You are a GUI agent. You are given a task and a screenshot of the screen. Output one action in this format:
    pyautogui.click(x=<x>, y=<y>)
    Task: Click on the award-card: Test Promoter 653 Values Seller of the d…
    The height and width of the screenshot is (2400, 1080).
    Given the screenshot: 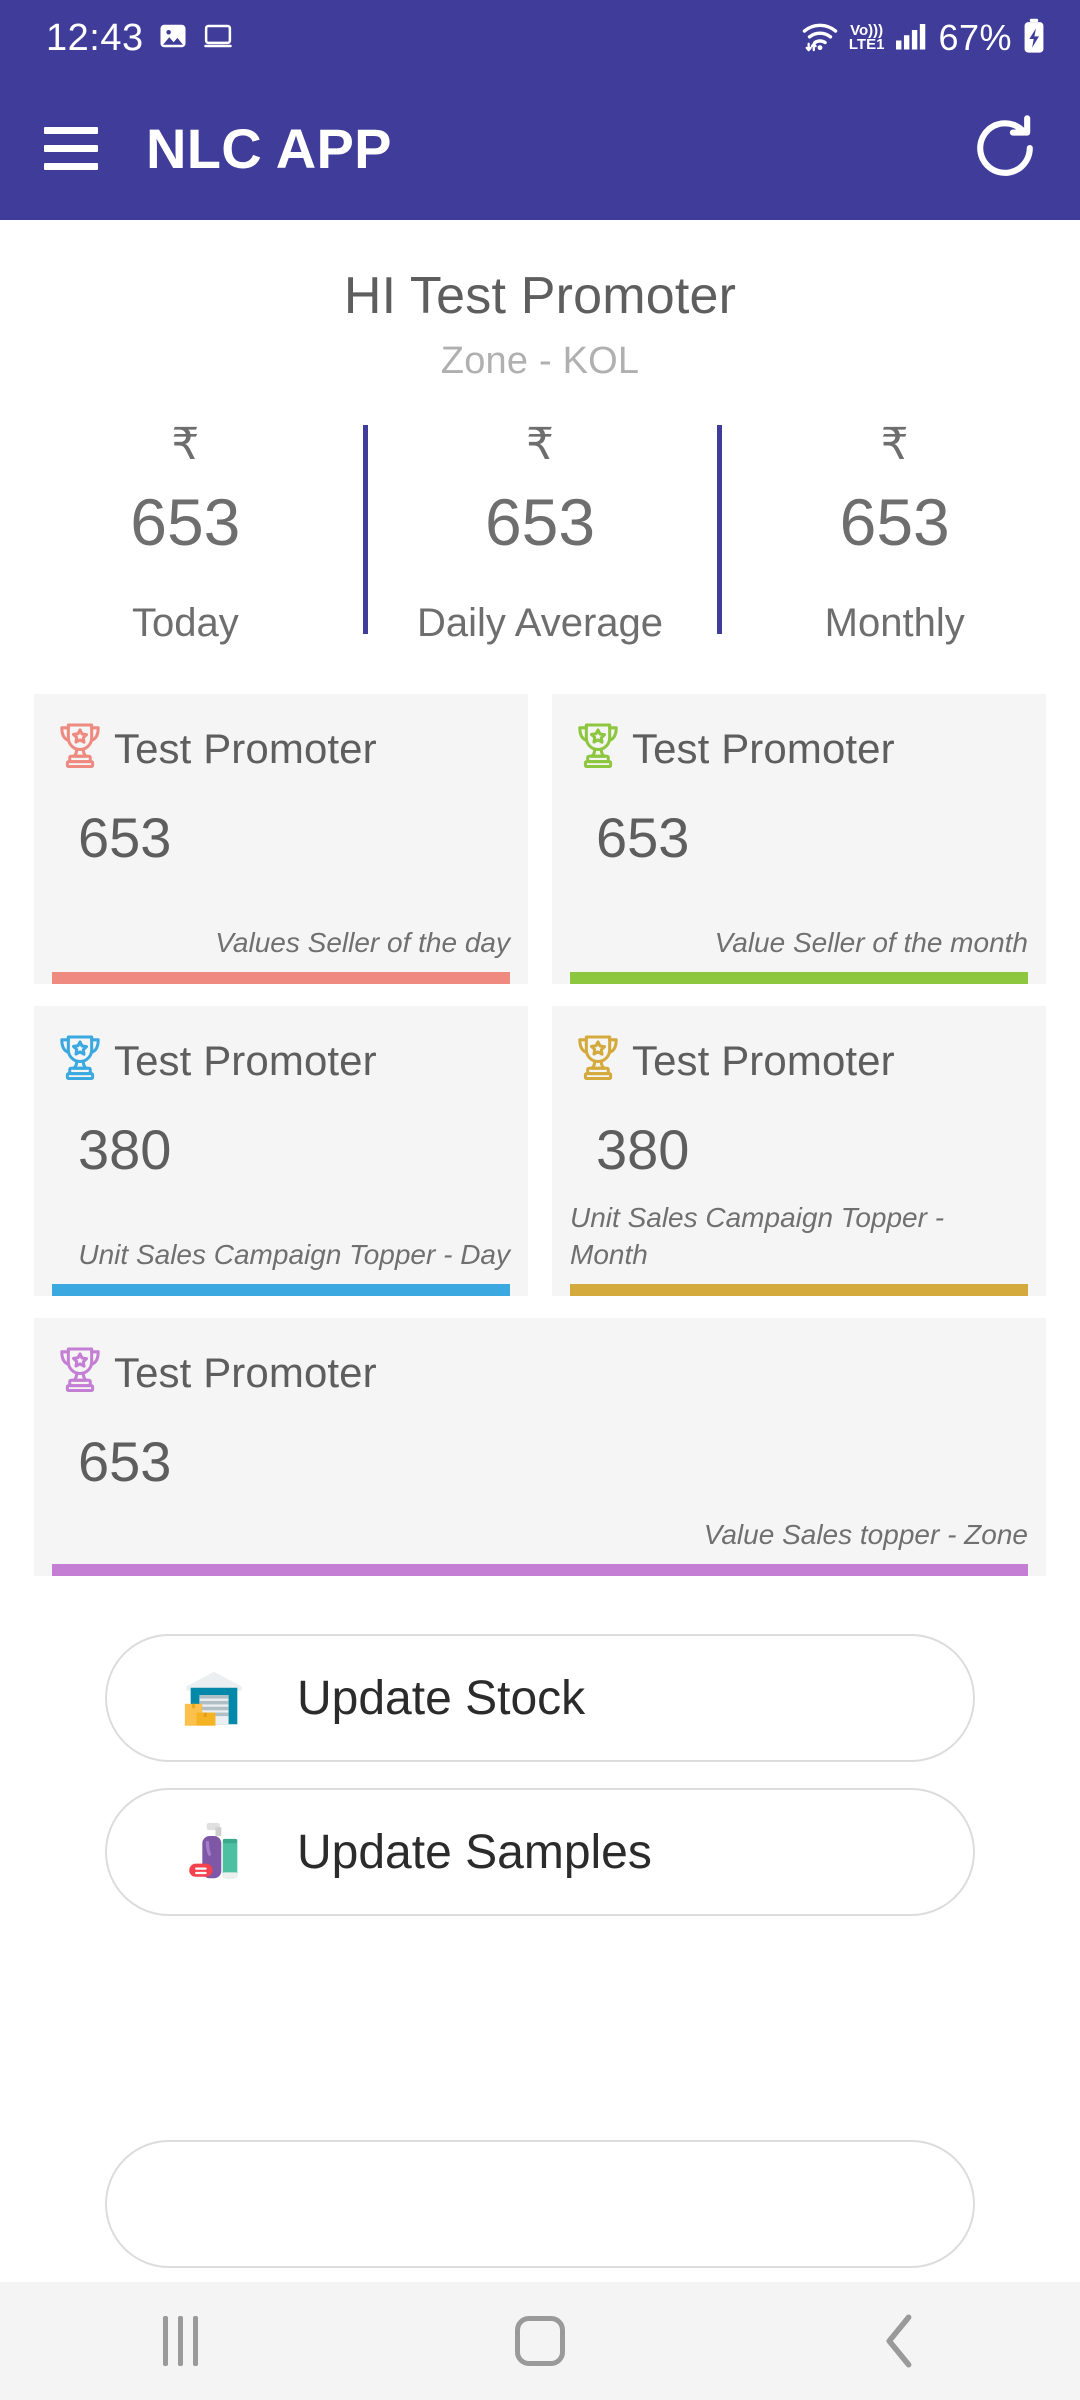 What is the action you would take?
    pyautogui.click(x=281, y=839)
    